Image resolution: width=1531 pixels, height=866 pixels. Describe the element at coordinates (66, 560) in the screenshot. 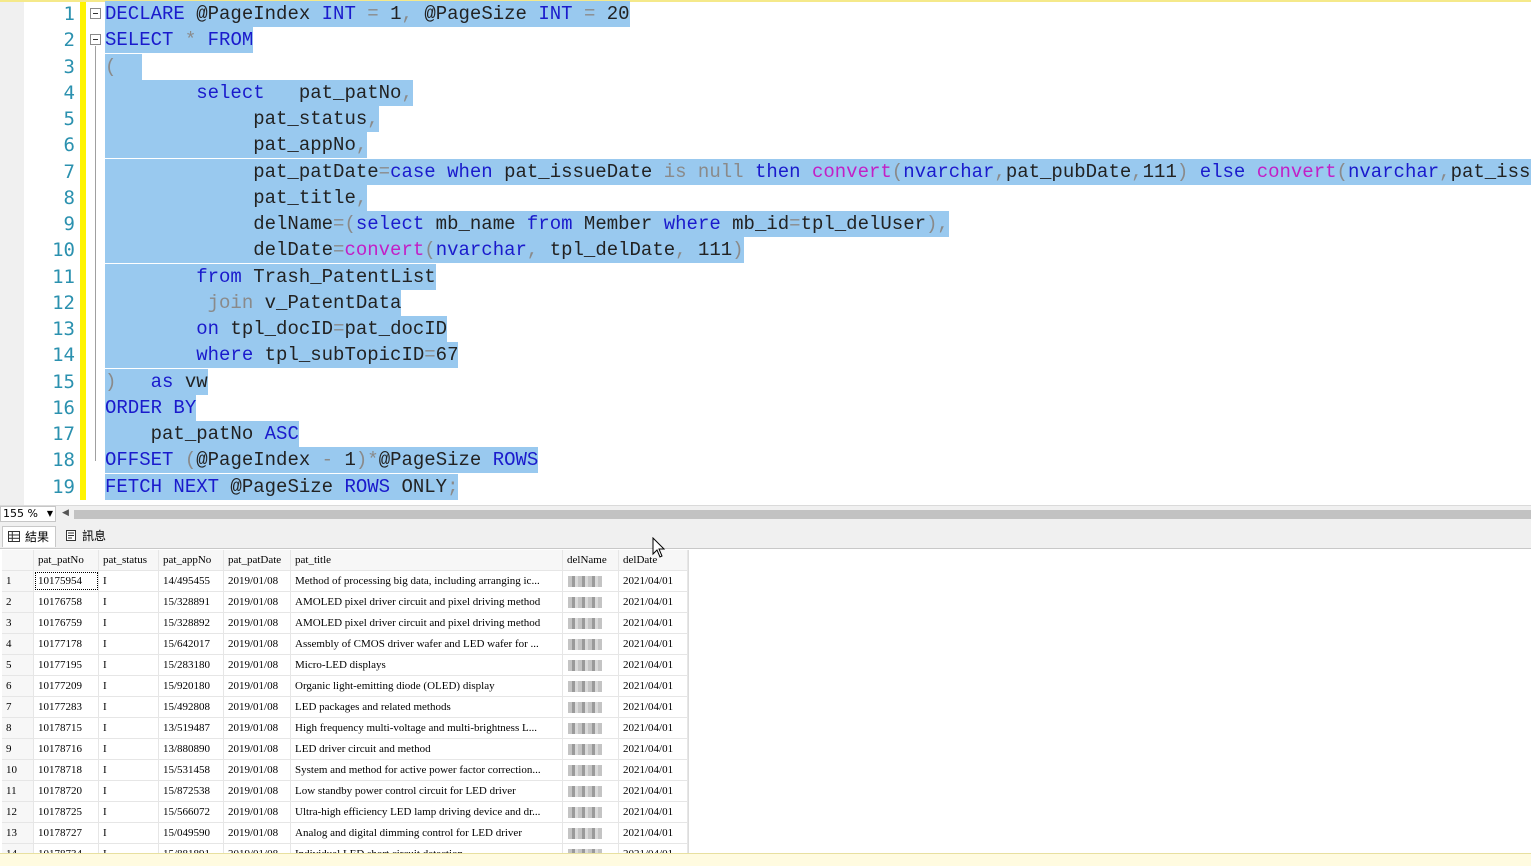

I see `column-header-pat-patno: pat_patNo` at that location.